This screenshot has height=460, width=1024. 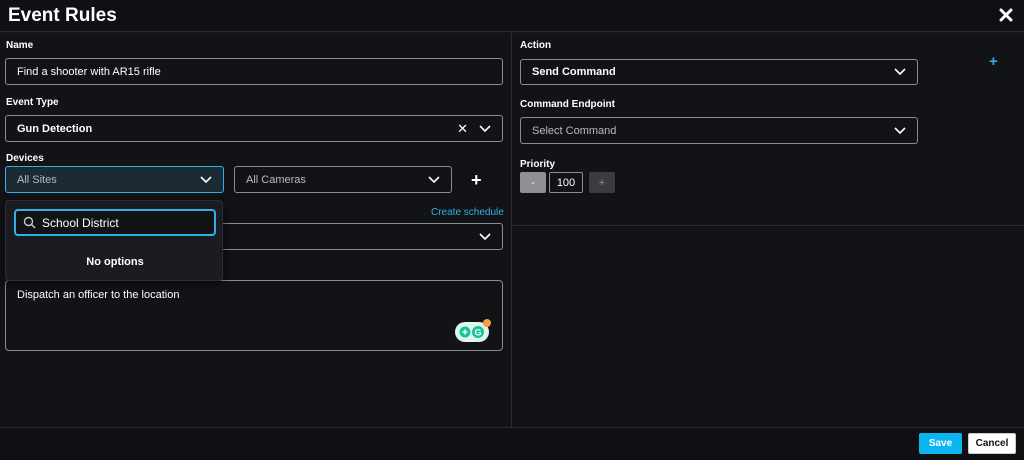 What do you see at coordinates (114, 179) in the screenshot?
I see `sites-select: All Sites` at bounding box center [114, 179].